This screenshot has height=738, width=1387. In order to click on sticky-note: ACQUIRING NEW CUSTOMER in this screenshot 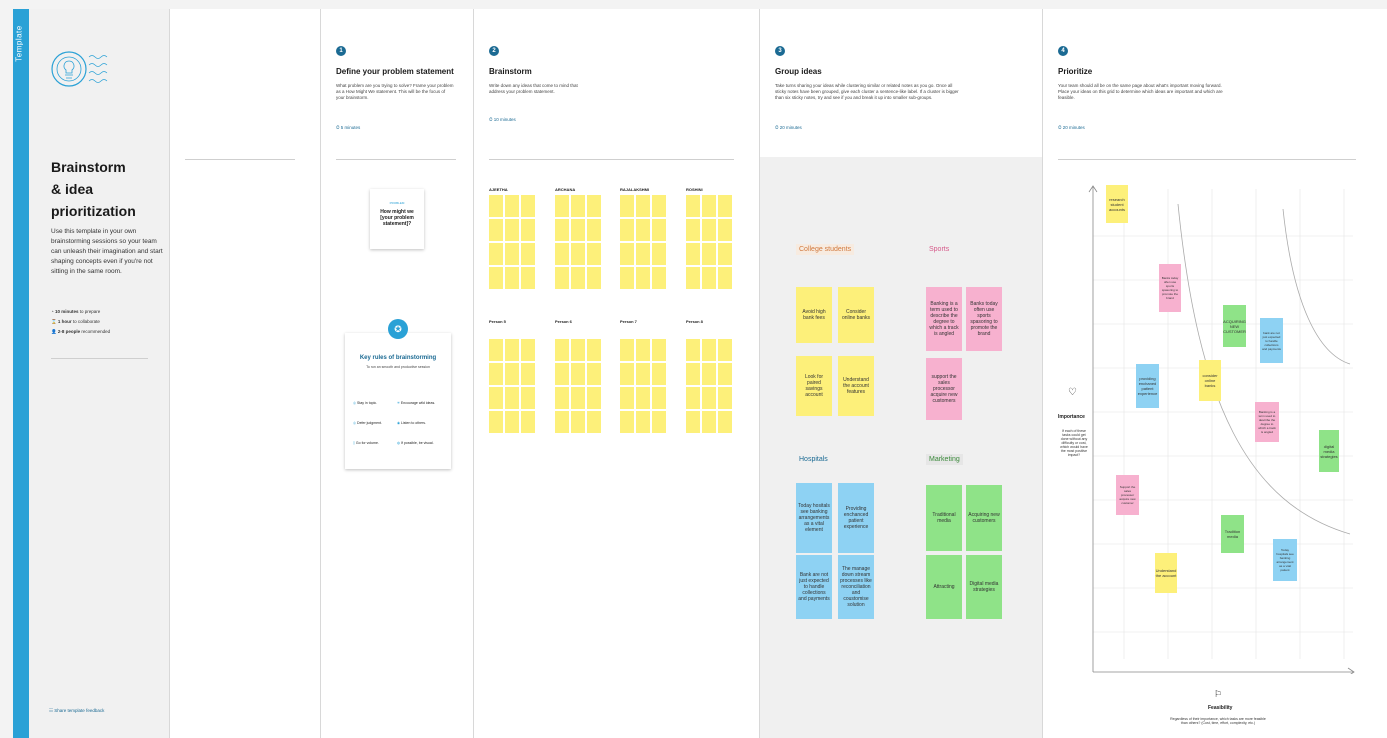, I will do `click(1234, 326)`.